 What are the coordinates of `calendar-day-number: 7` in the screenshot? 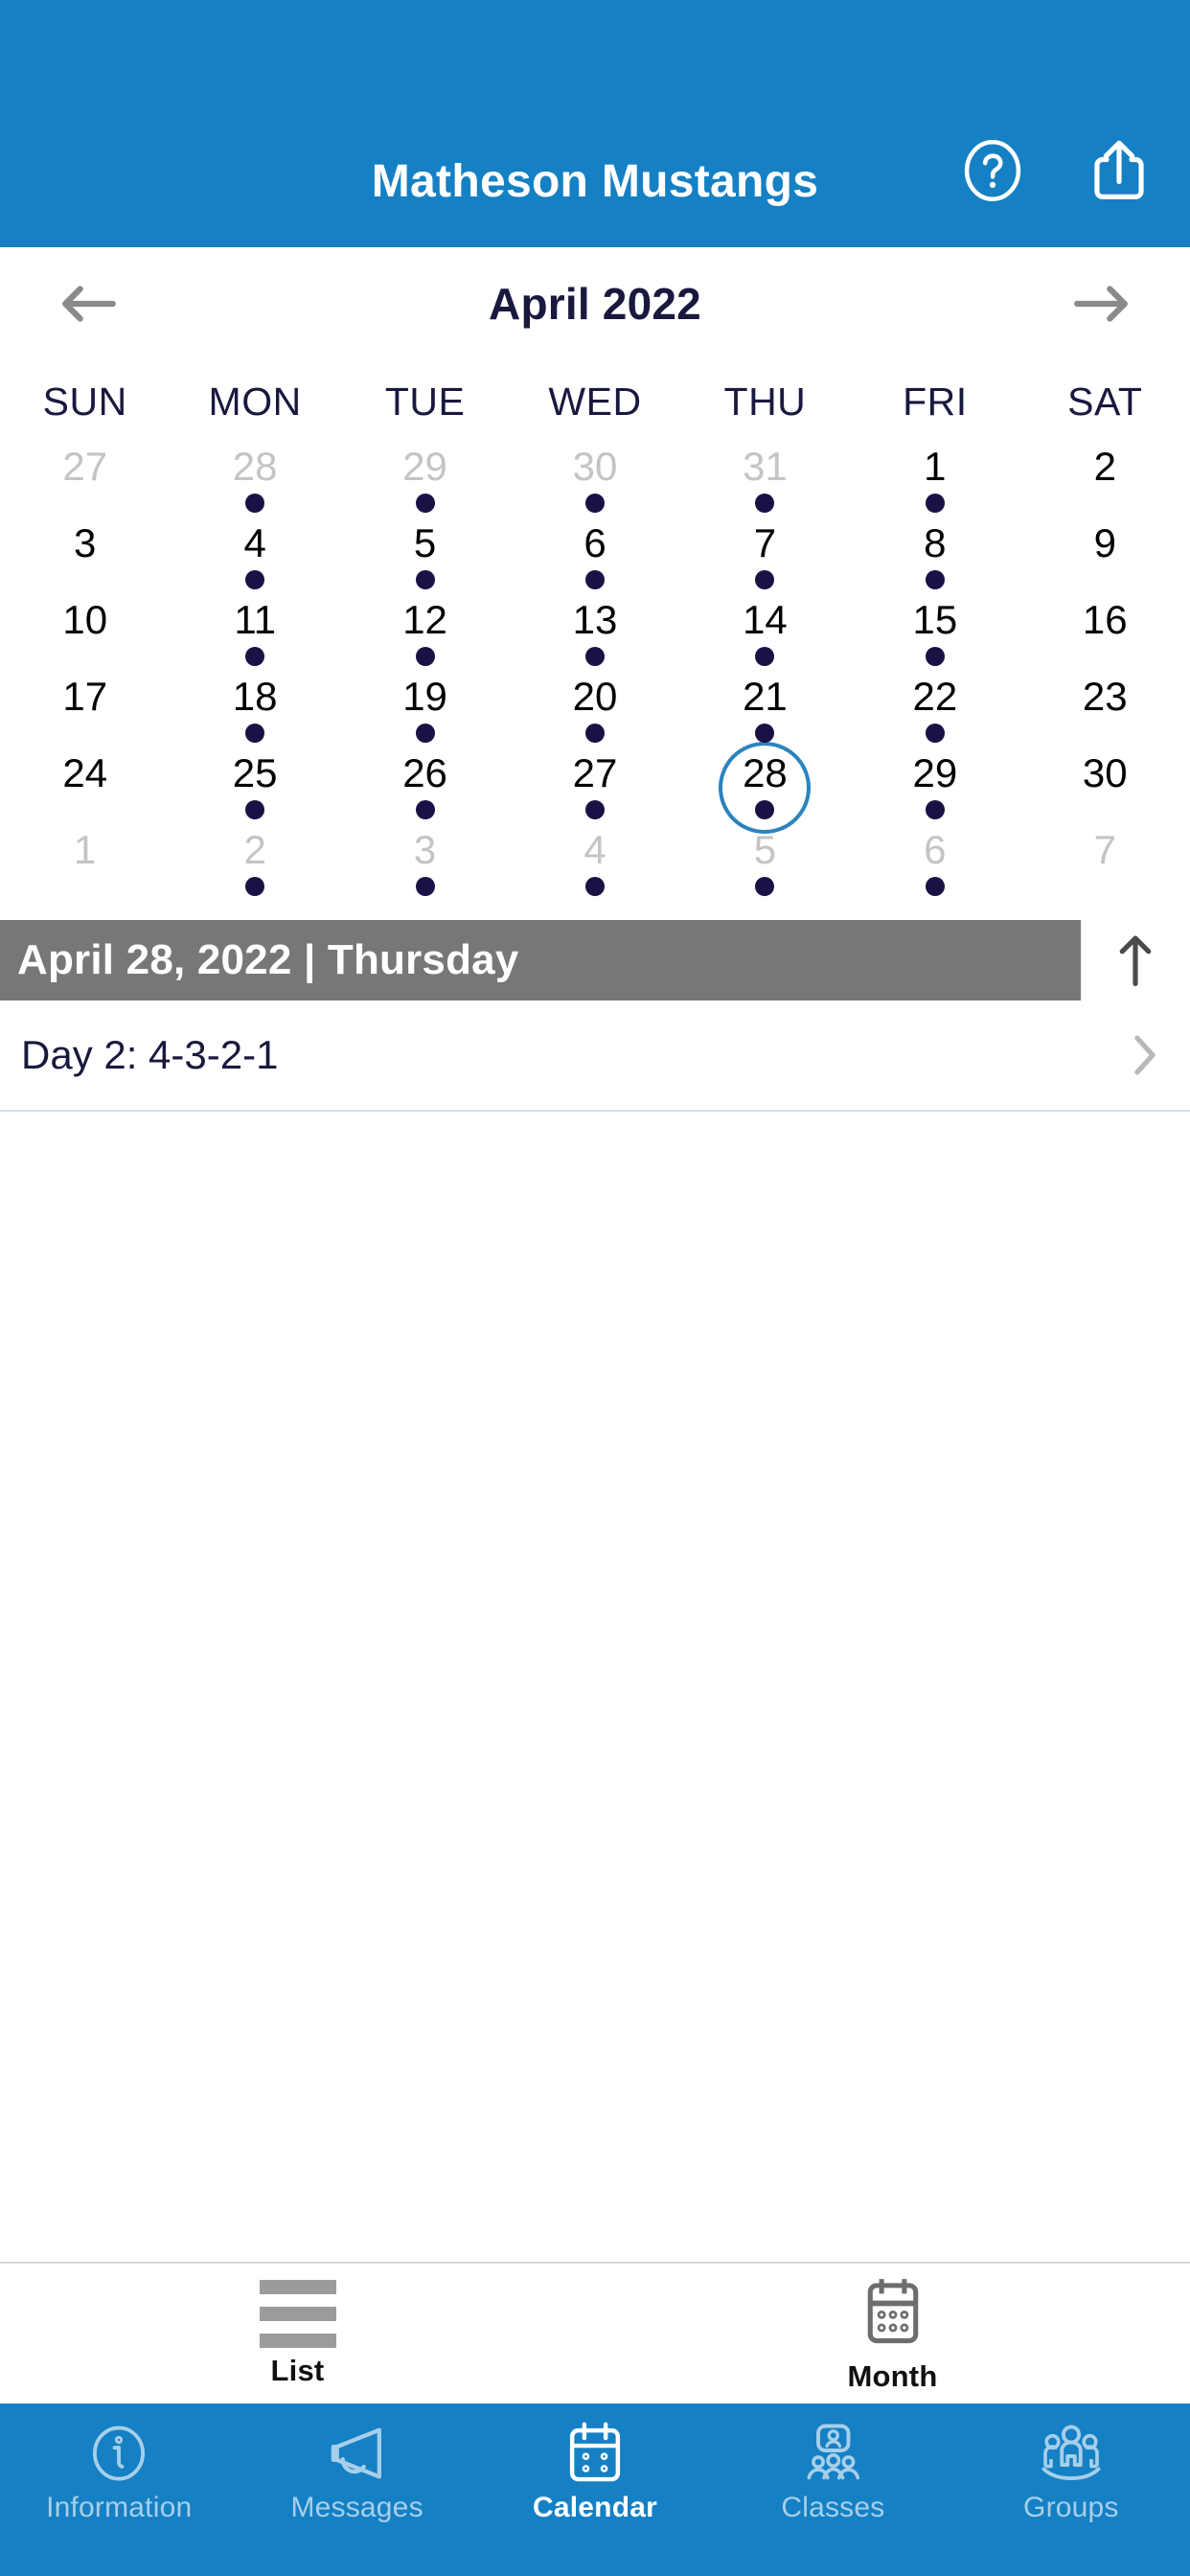 It's located at (1104, 849).